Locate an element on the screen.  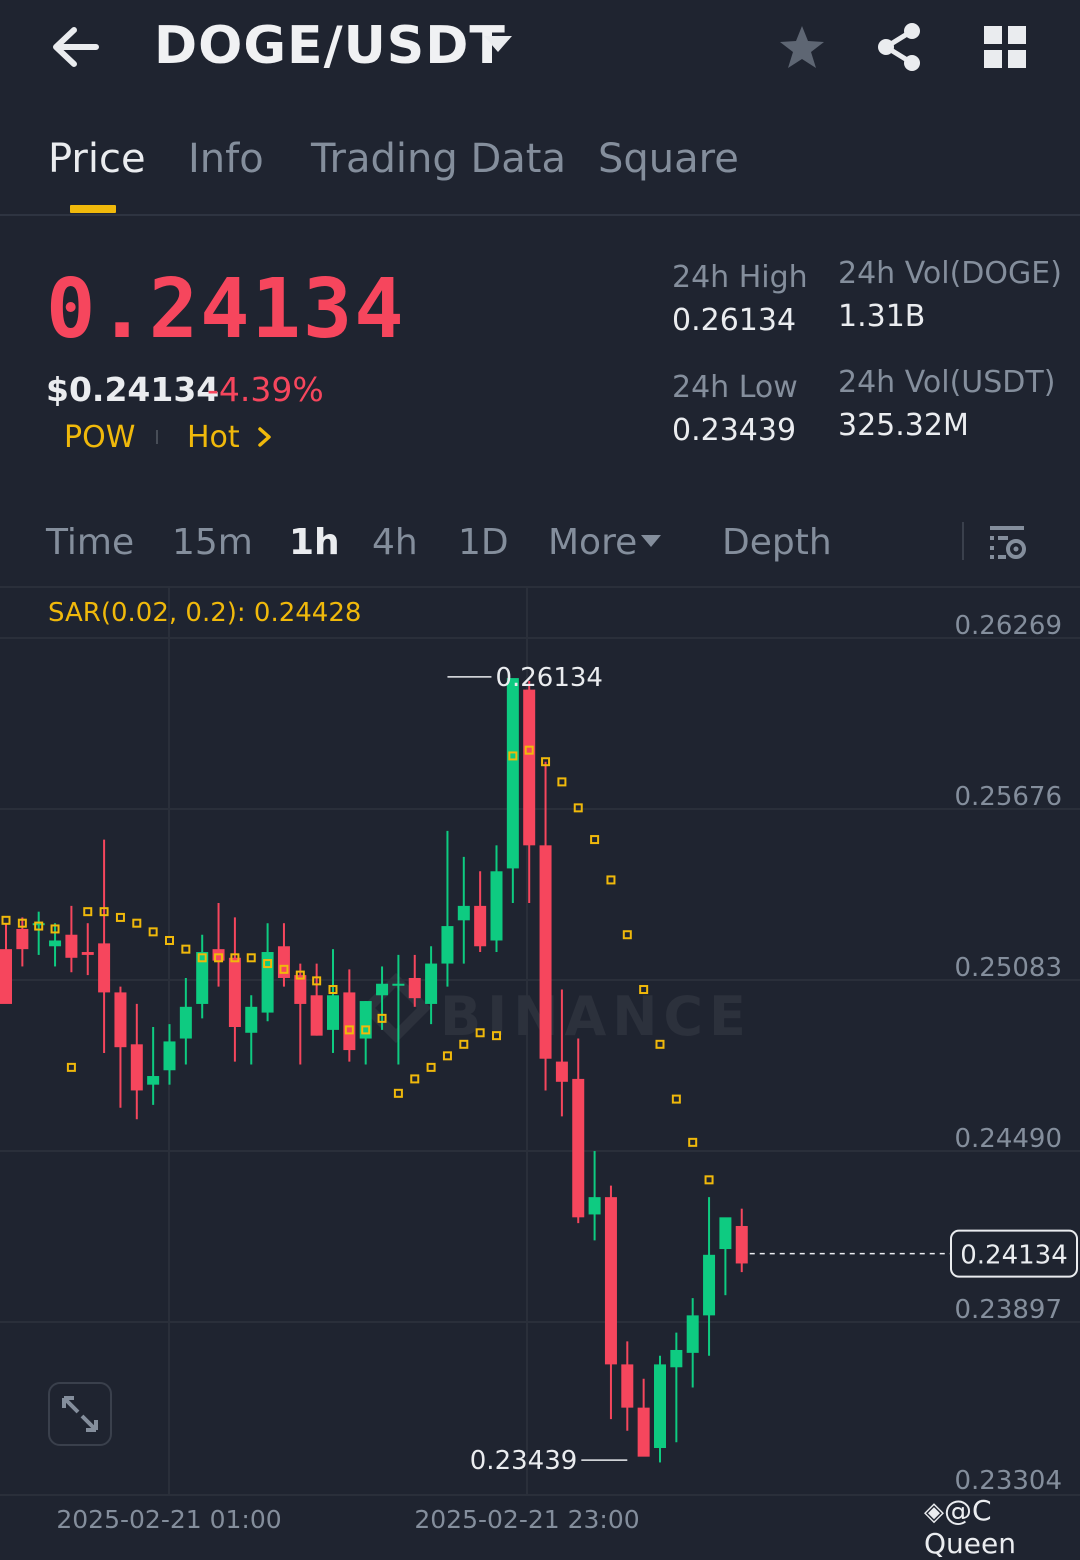
stat-low-value: 0.23439 is located at coordinates (734, 430).